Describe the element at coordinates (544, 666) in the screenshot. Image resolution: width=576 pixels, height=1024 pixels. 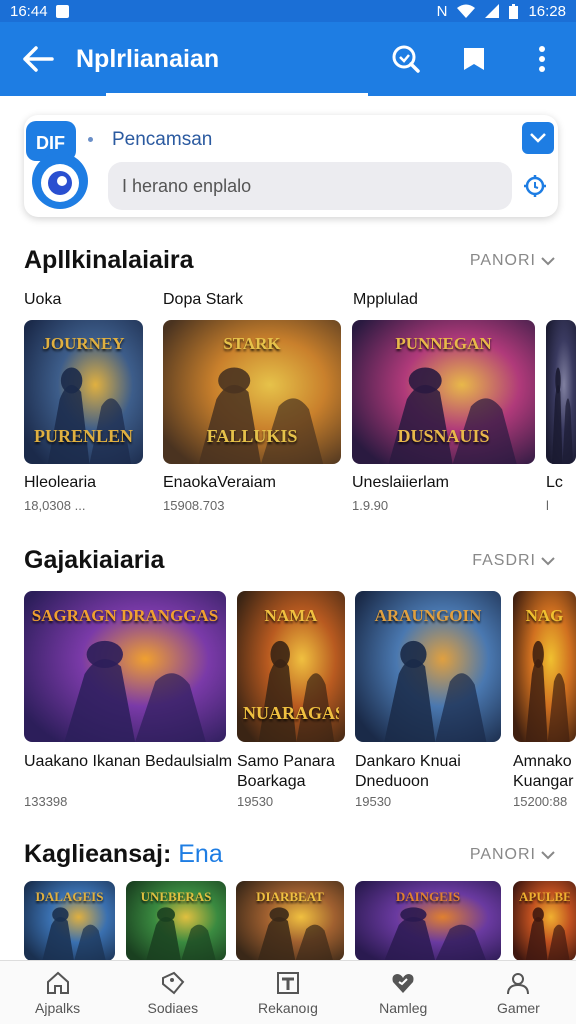
I see `game-tile: NAG` at that location.